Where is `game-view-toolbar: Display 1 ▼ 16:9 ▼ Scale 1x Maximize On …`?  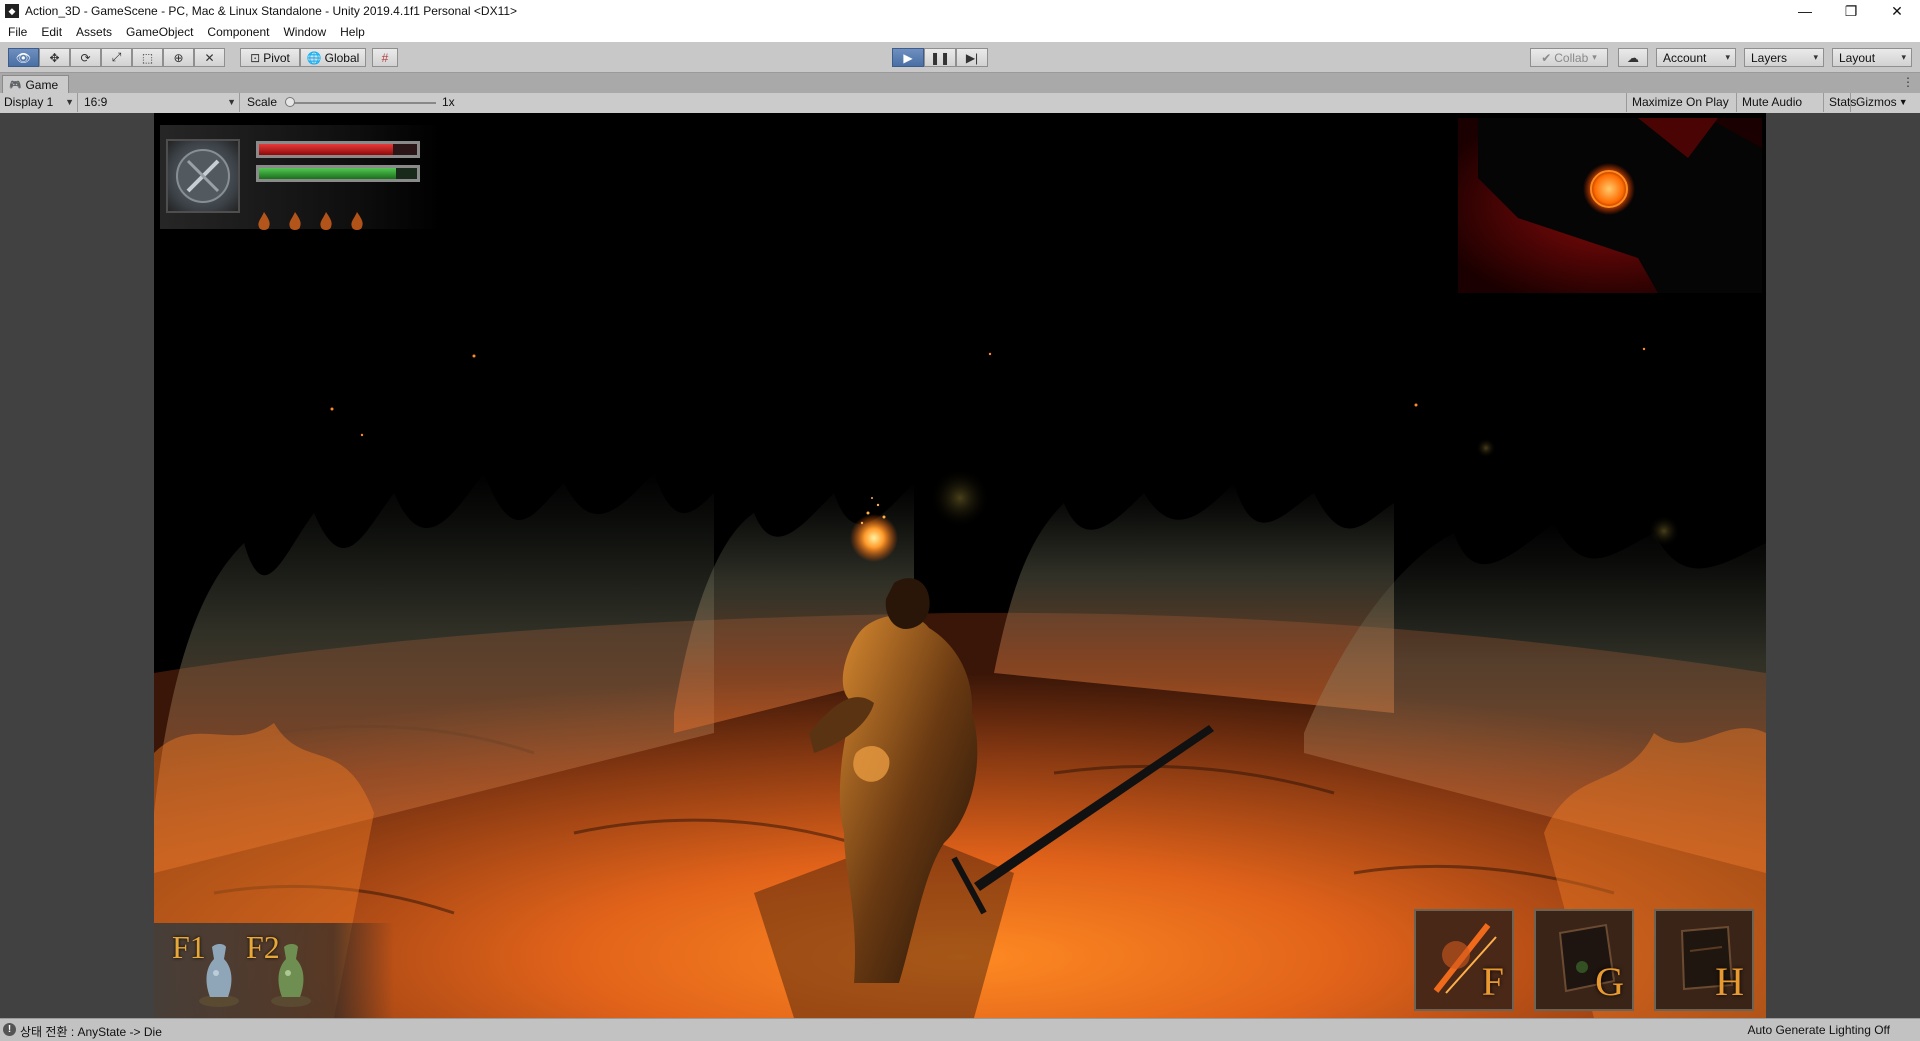
game-view-toolbar: Display 1 ▼ 16:9 ▼ Scale 1x Maximize On … is located at coordinates (960, 103).